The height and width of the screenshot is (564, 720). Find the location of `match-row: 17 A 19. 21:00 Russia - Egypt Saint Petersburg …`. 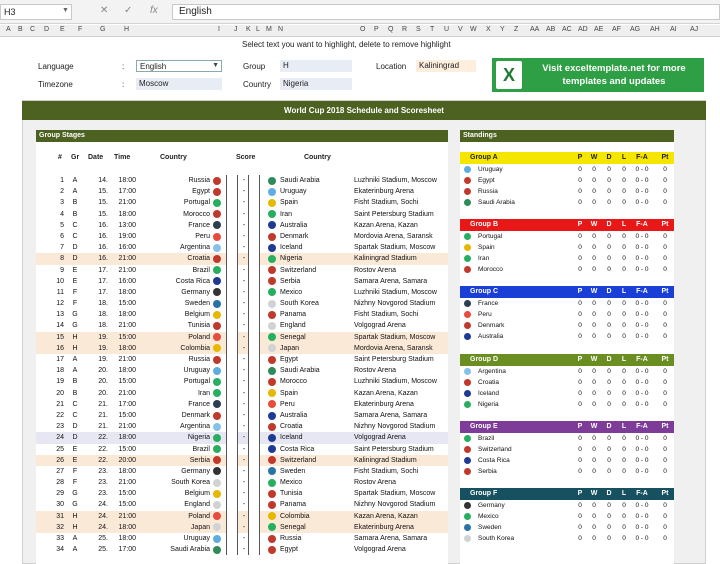

match-row: 17 A 19. 21:00 Russia - Egypt Saint Petersburg … is located at coordinates (242, 360).